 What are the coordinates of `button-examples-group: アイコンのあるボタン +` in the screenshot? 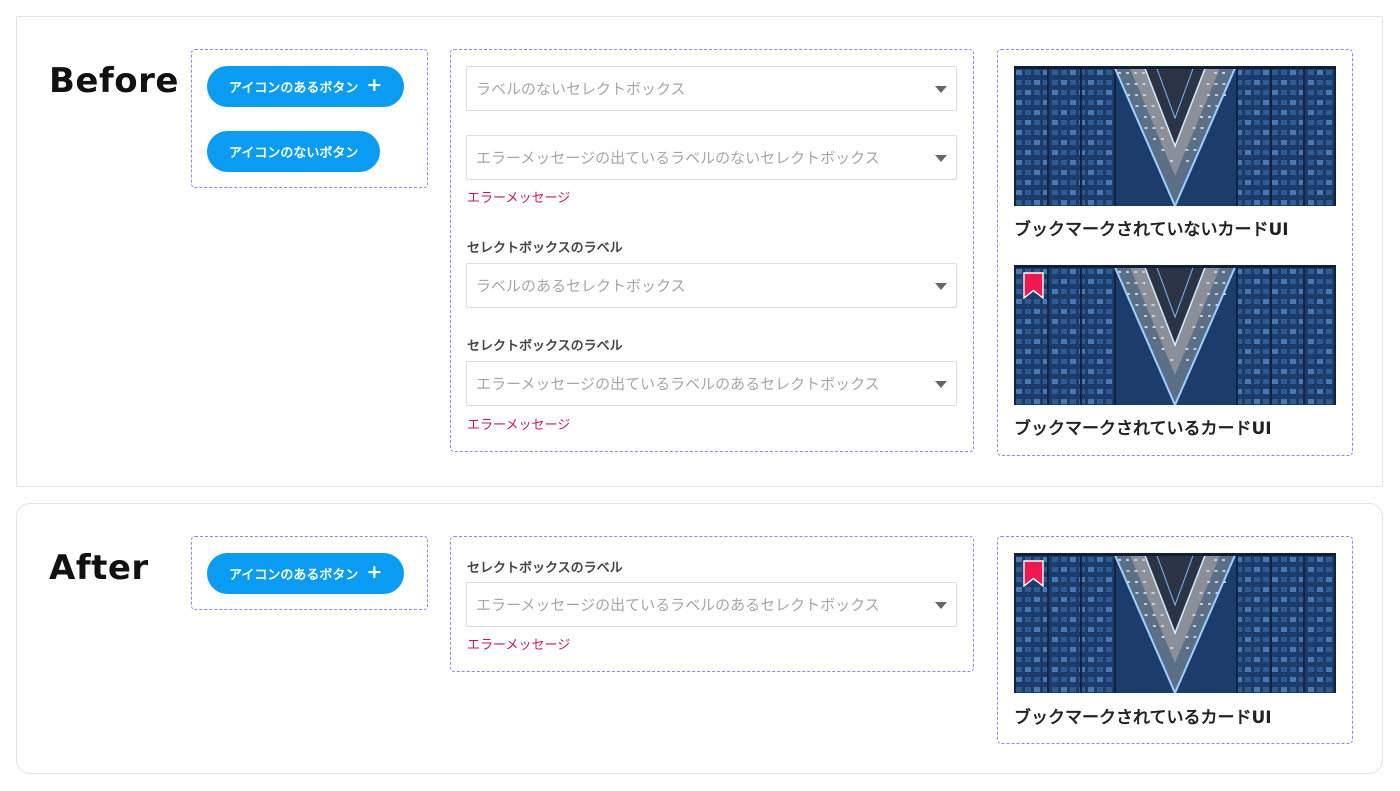 It's located at (309, 573).